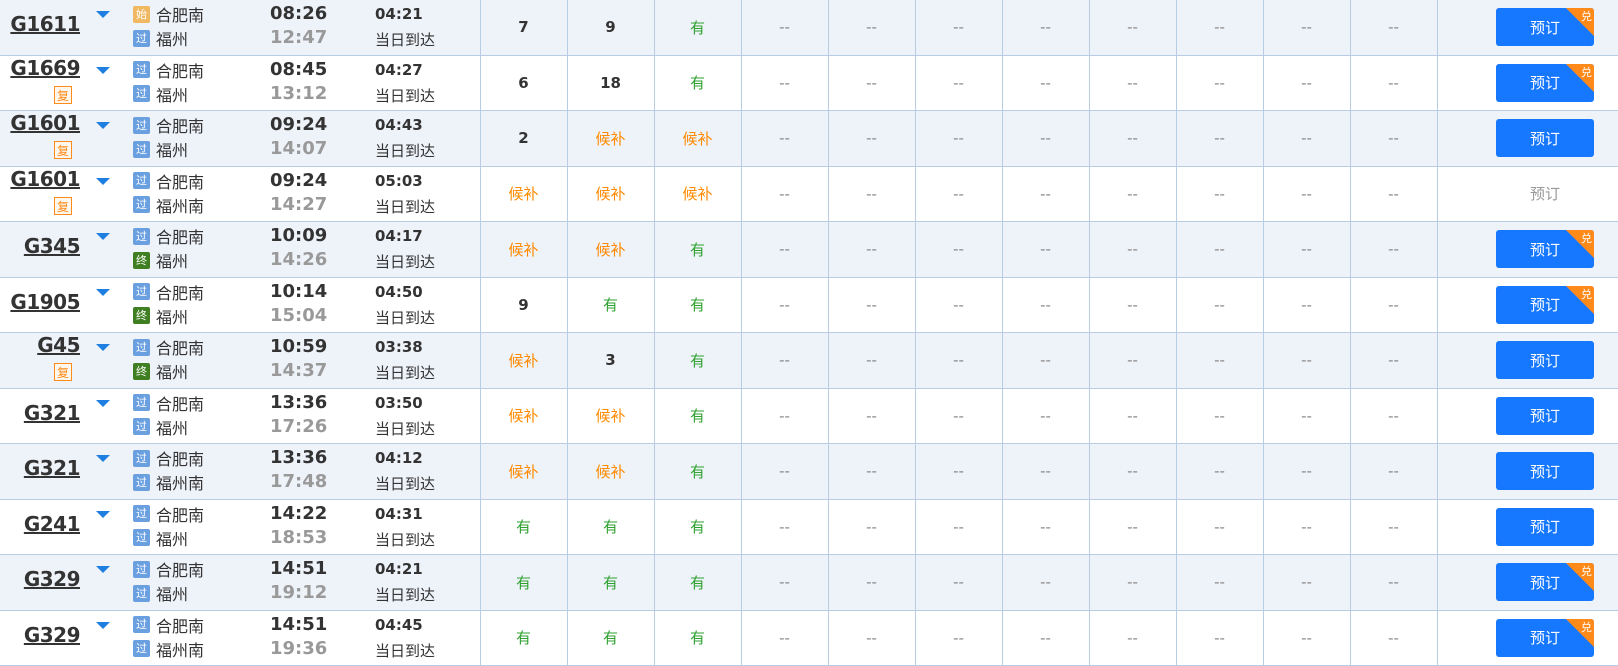 The width and height of the screenshot is (1618, 666). Describe the element at coordinates (320, 416) in the screenshot. I see `time-cell: 13:36 17:26` at that location.